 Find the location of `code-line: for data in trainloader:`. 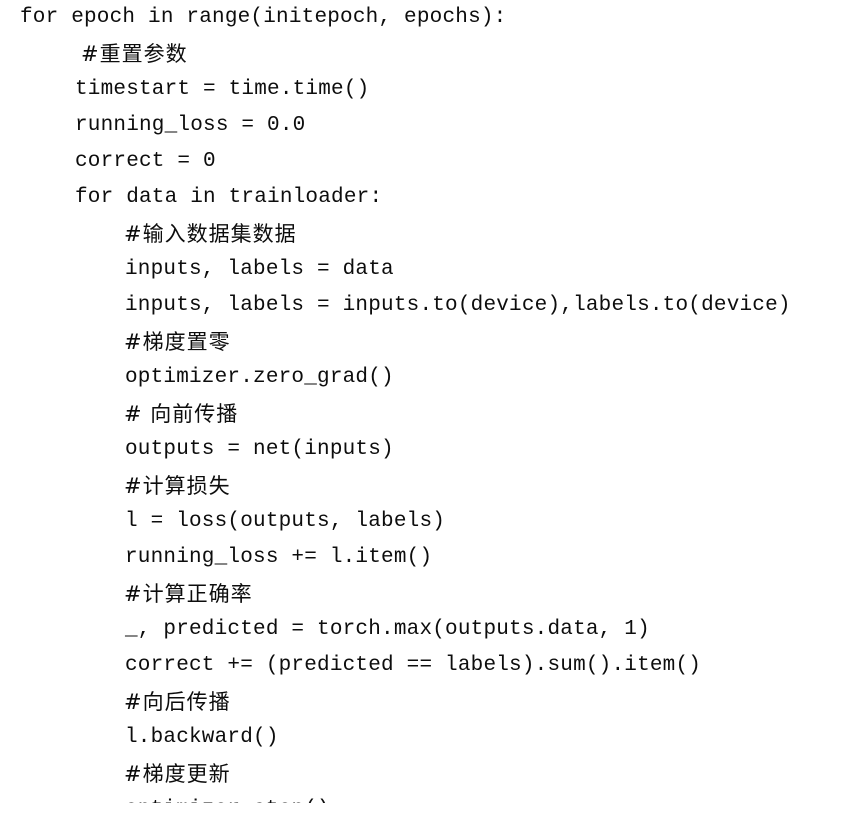

code-line: for data in trainloader: is located at coordinates (229, 197).